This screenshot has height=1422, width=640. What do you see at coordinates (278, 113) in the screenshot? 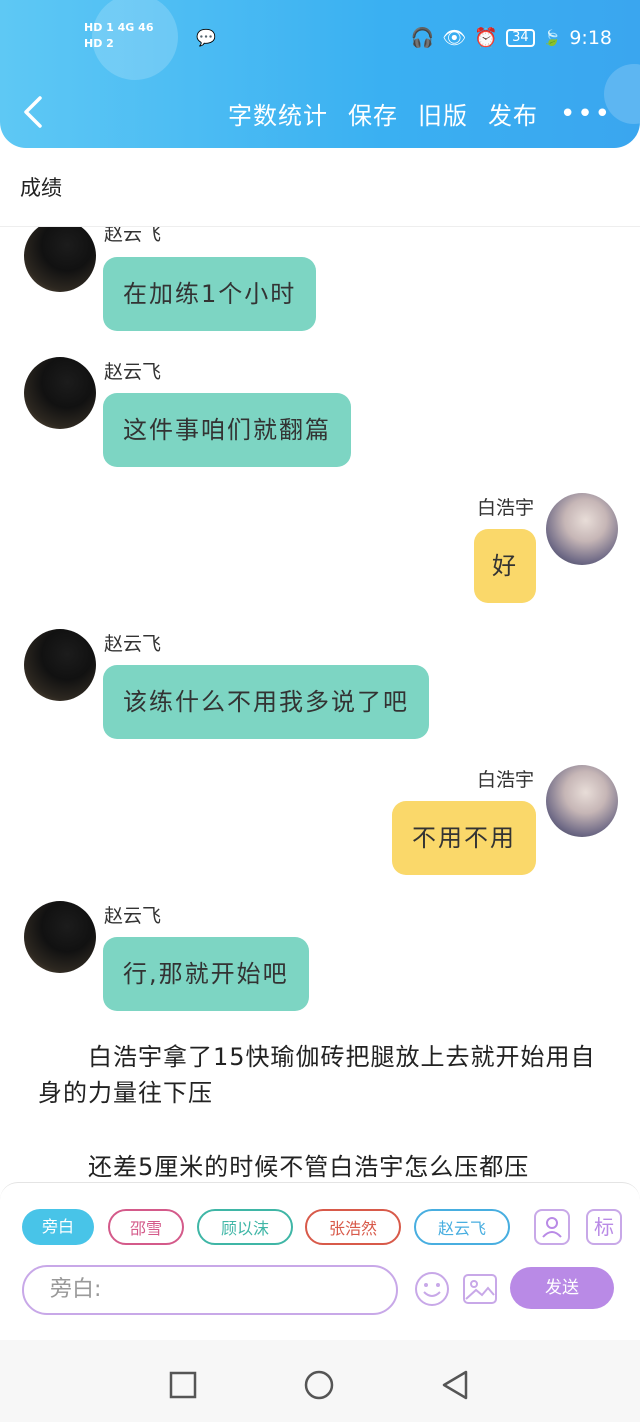
I see `word-count-button: 字数统计` at bounding box center [278, 113].